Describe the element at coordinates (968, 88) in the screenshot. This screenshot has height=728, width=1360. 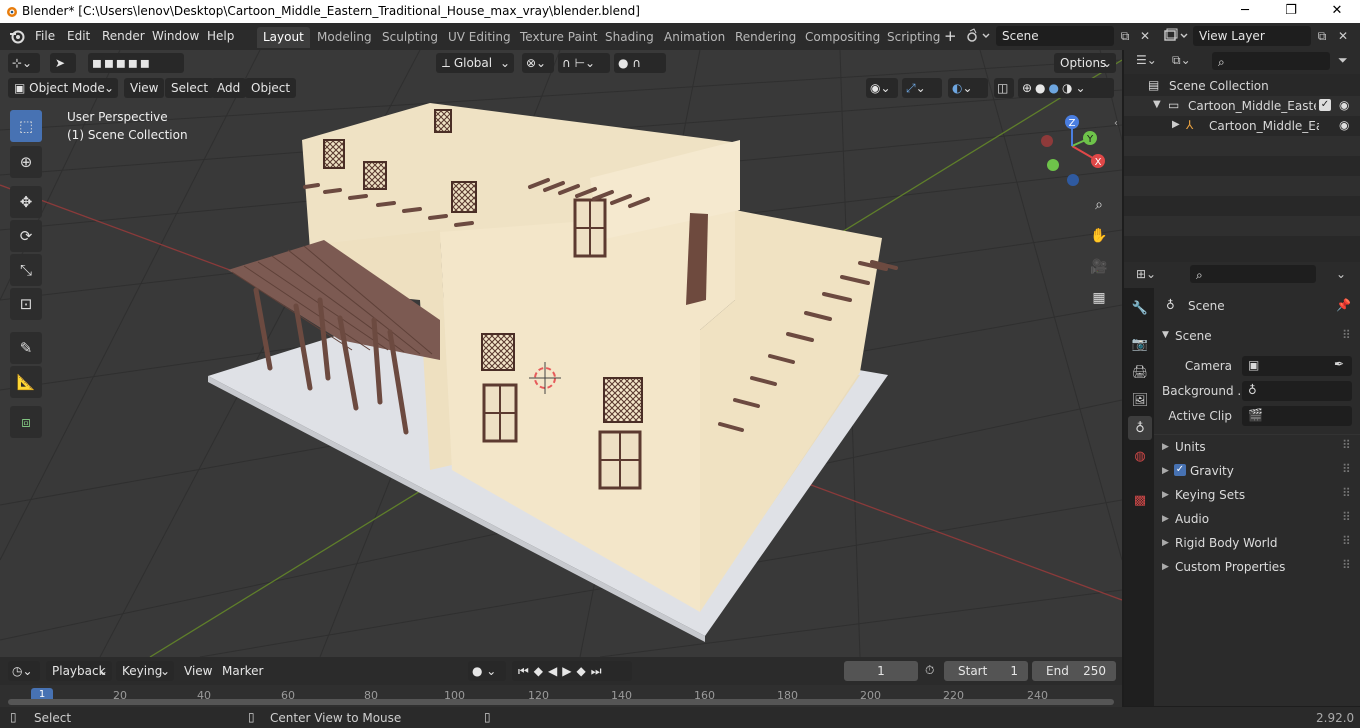
I see `overlay-toggle: ◐⌄` at that location.